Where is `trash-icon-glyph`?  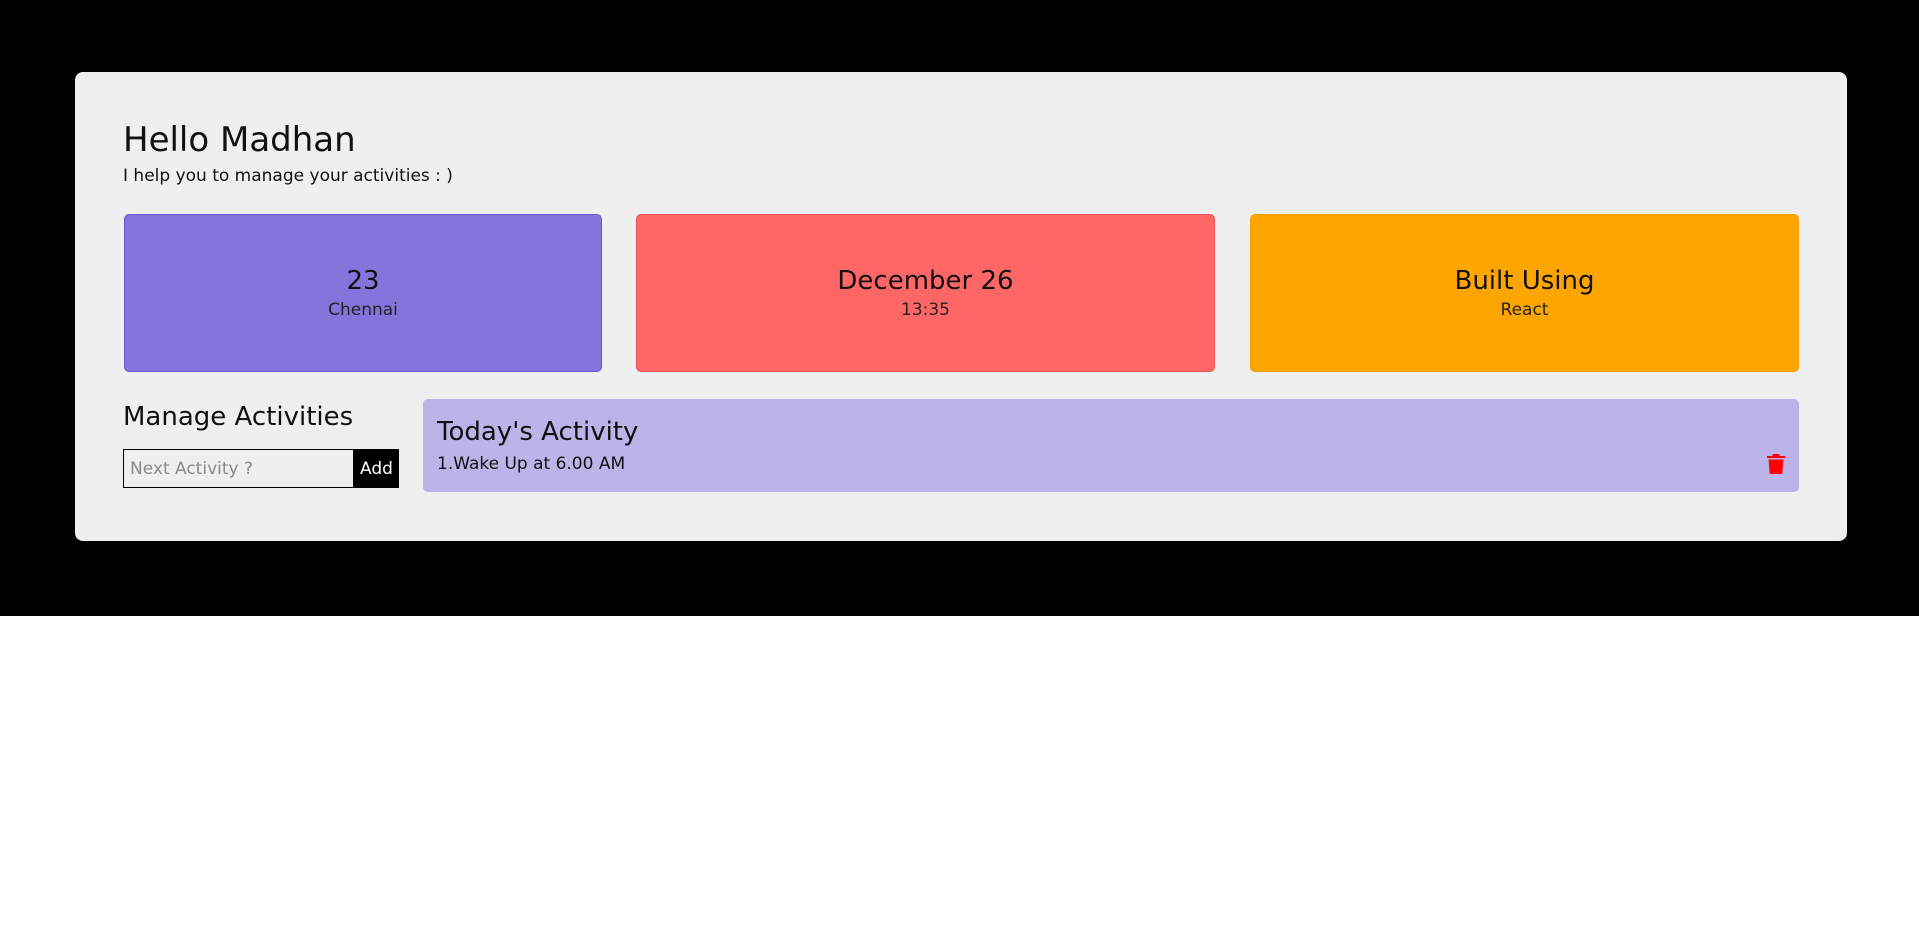 trash-icon-glyph is located at coordinates (1776, 464).